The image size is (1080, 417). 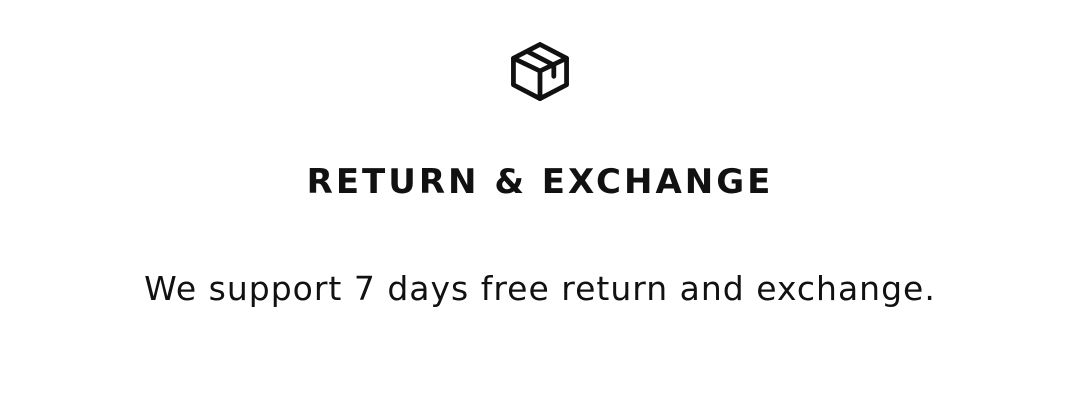 I want to click on section-title: RETURN & EXCHANGE, so click(x=540, y=182).